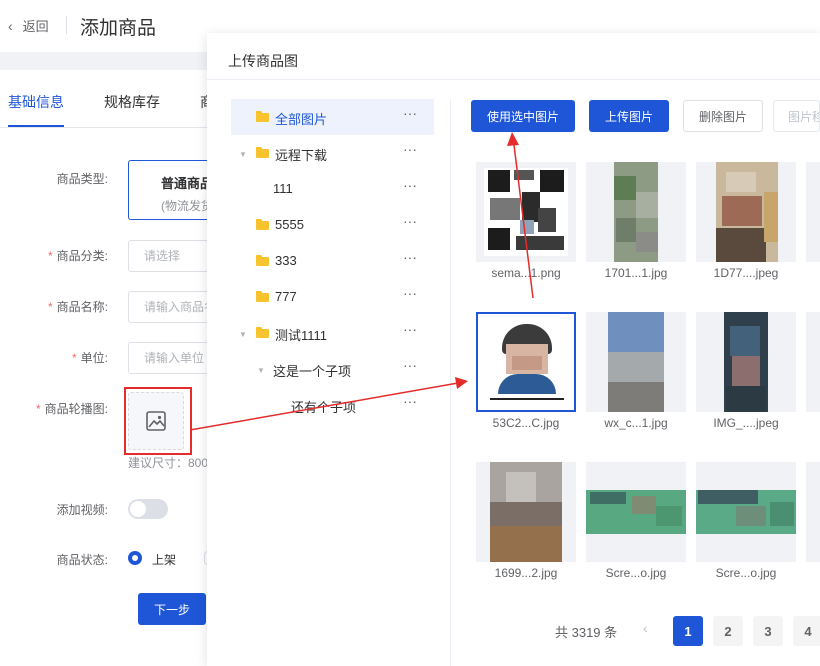  I want to click on next-step-button: 下一步, so click(172, 609).